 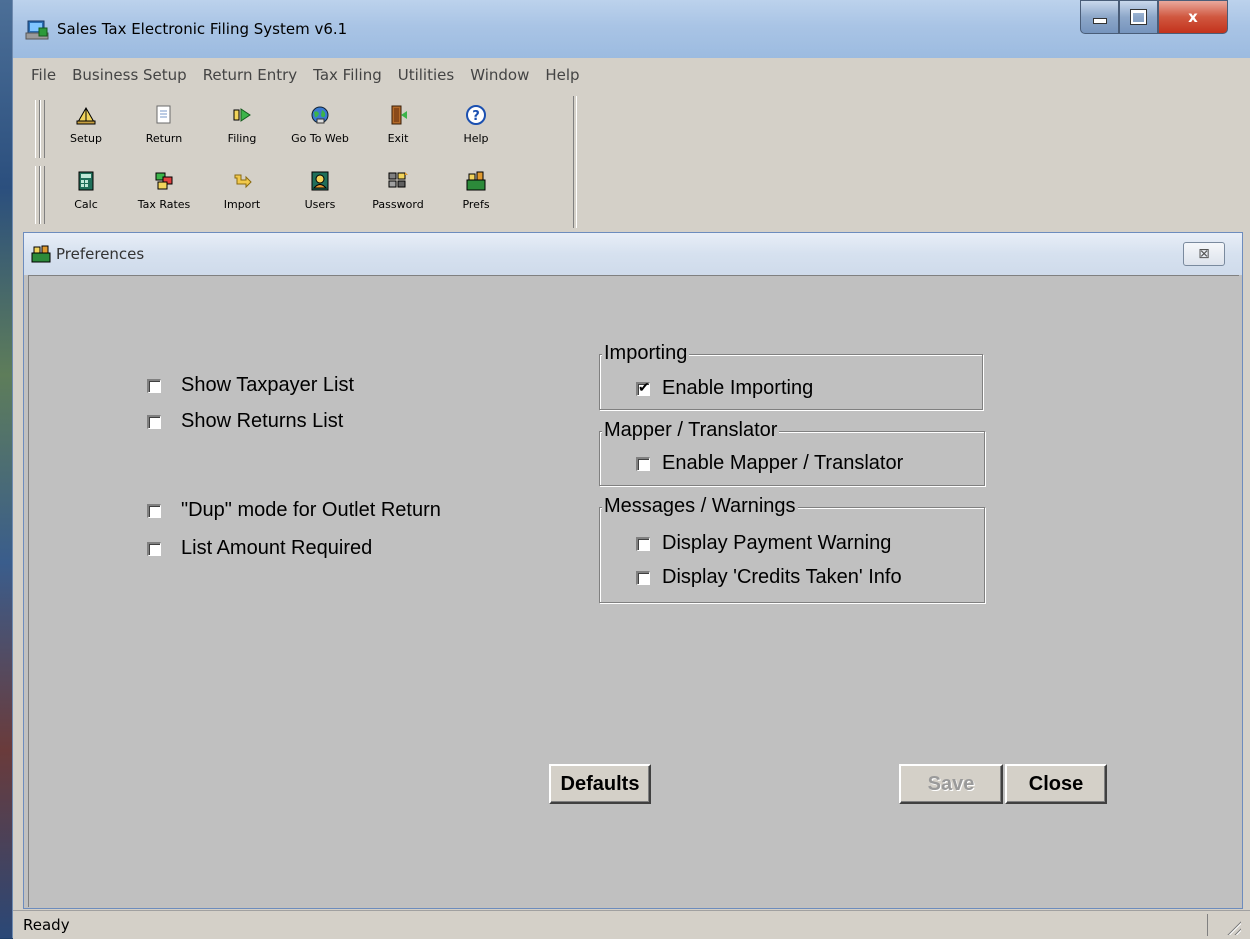 What do you see at coordinates (86, 204) in the screenshot?
I see `calc-label: Calc` at bounding box center [86, 204].